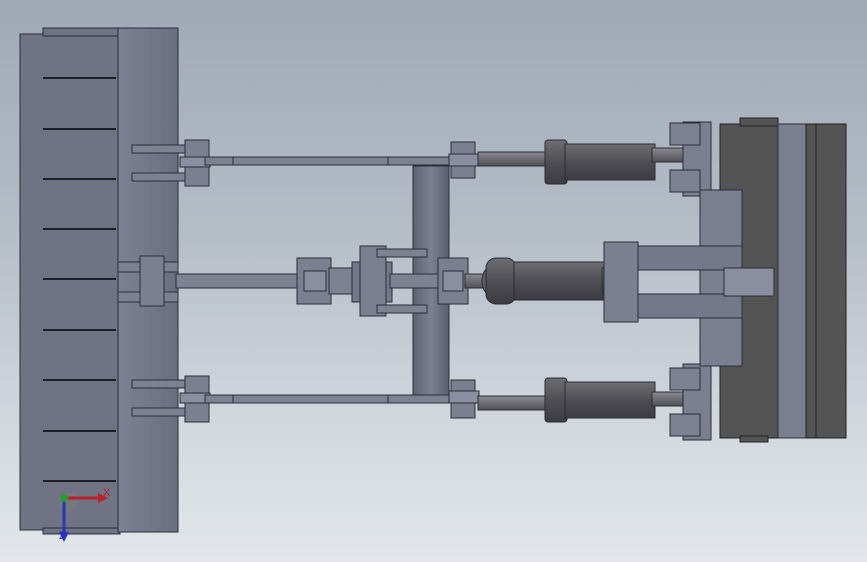 The width and height of the screenshot is (867, 562). What do you see at coordinates (594, 402) in the screenshot?
I see `lower-hydraulic-cylinder` at bounding box center [594, 402].